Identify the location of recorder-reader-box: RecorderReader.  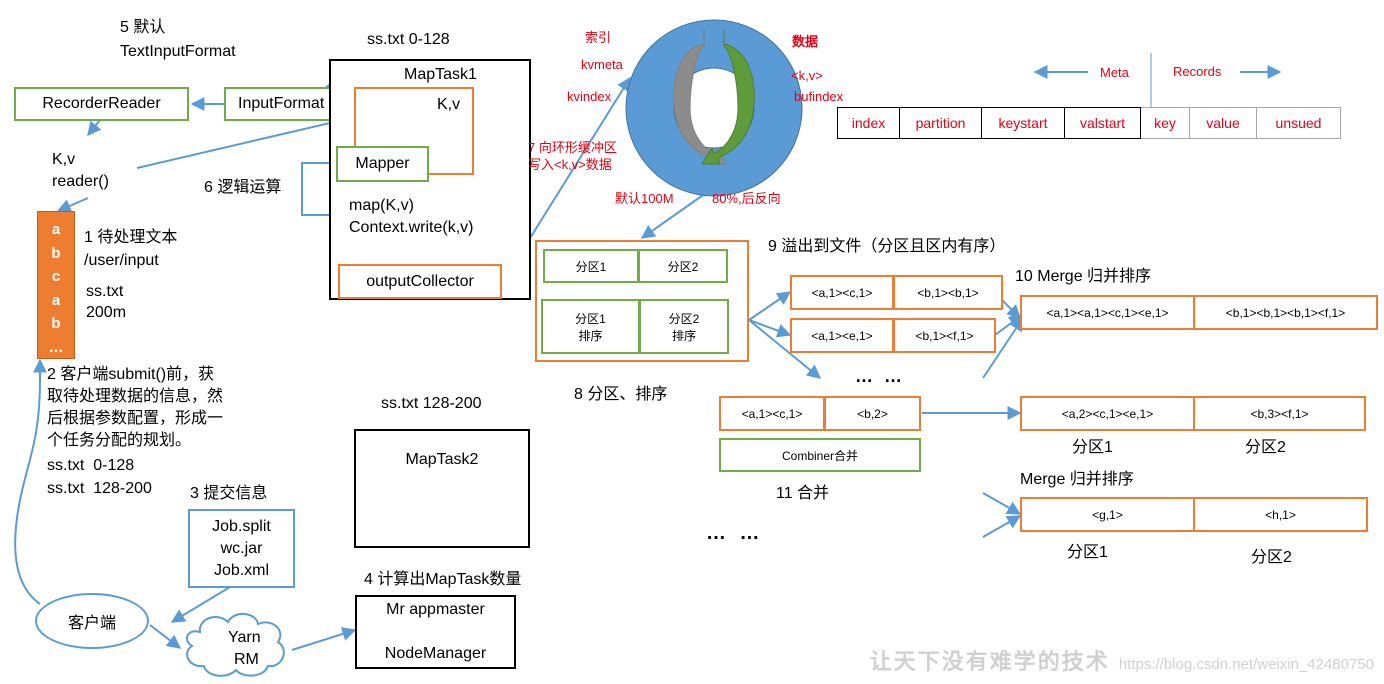
(101, 104).